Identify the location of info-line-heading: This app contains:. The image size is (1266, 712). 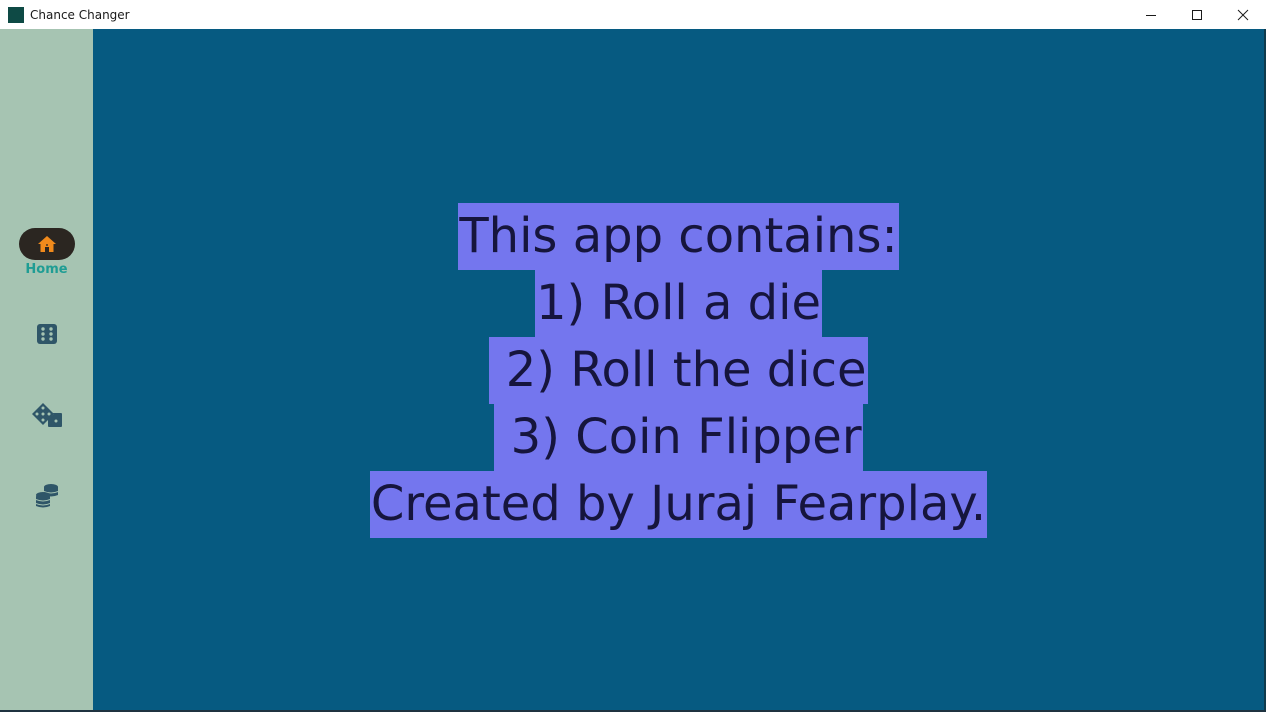
(678, 236).